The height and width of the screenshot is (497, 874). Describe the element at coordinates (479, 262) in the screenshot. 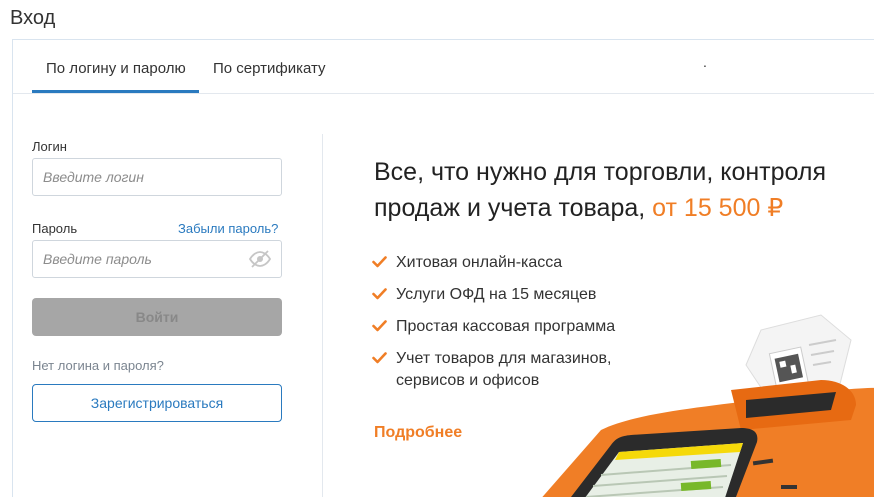

I see `feature-text: Хитовая онлайн-касса` at that location.